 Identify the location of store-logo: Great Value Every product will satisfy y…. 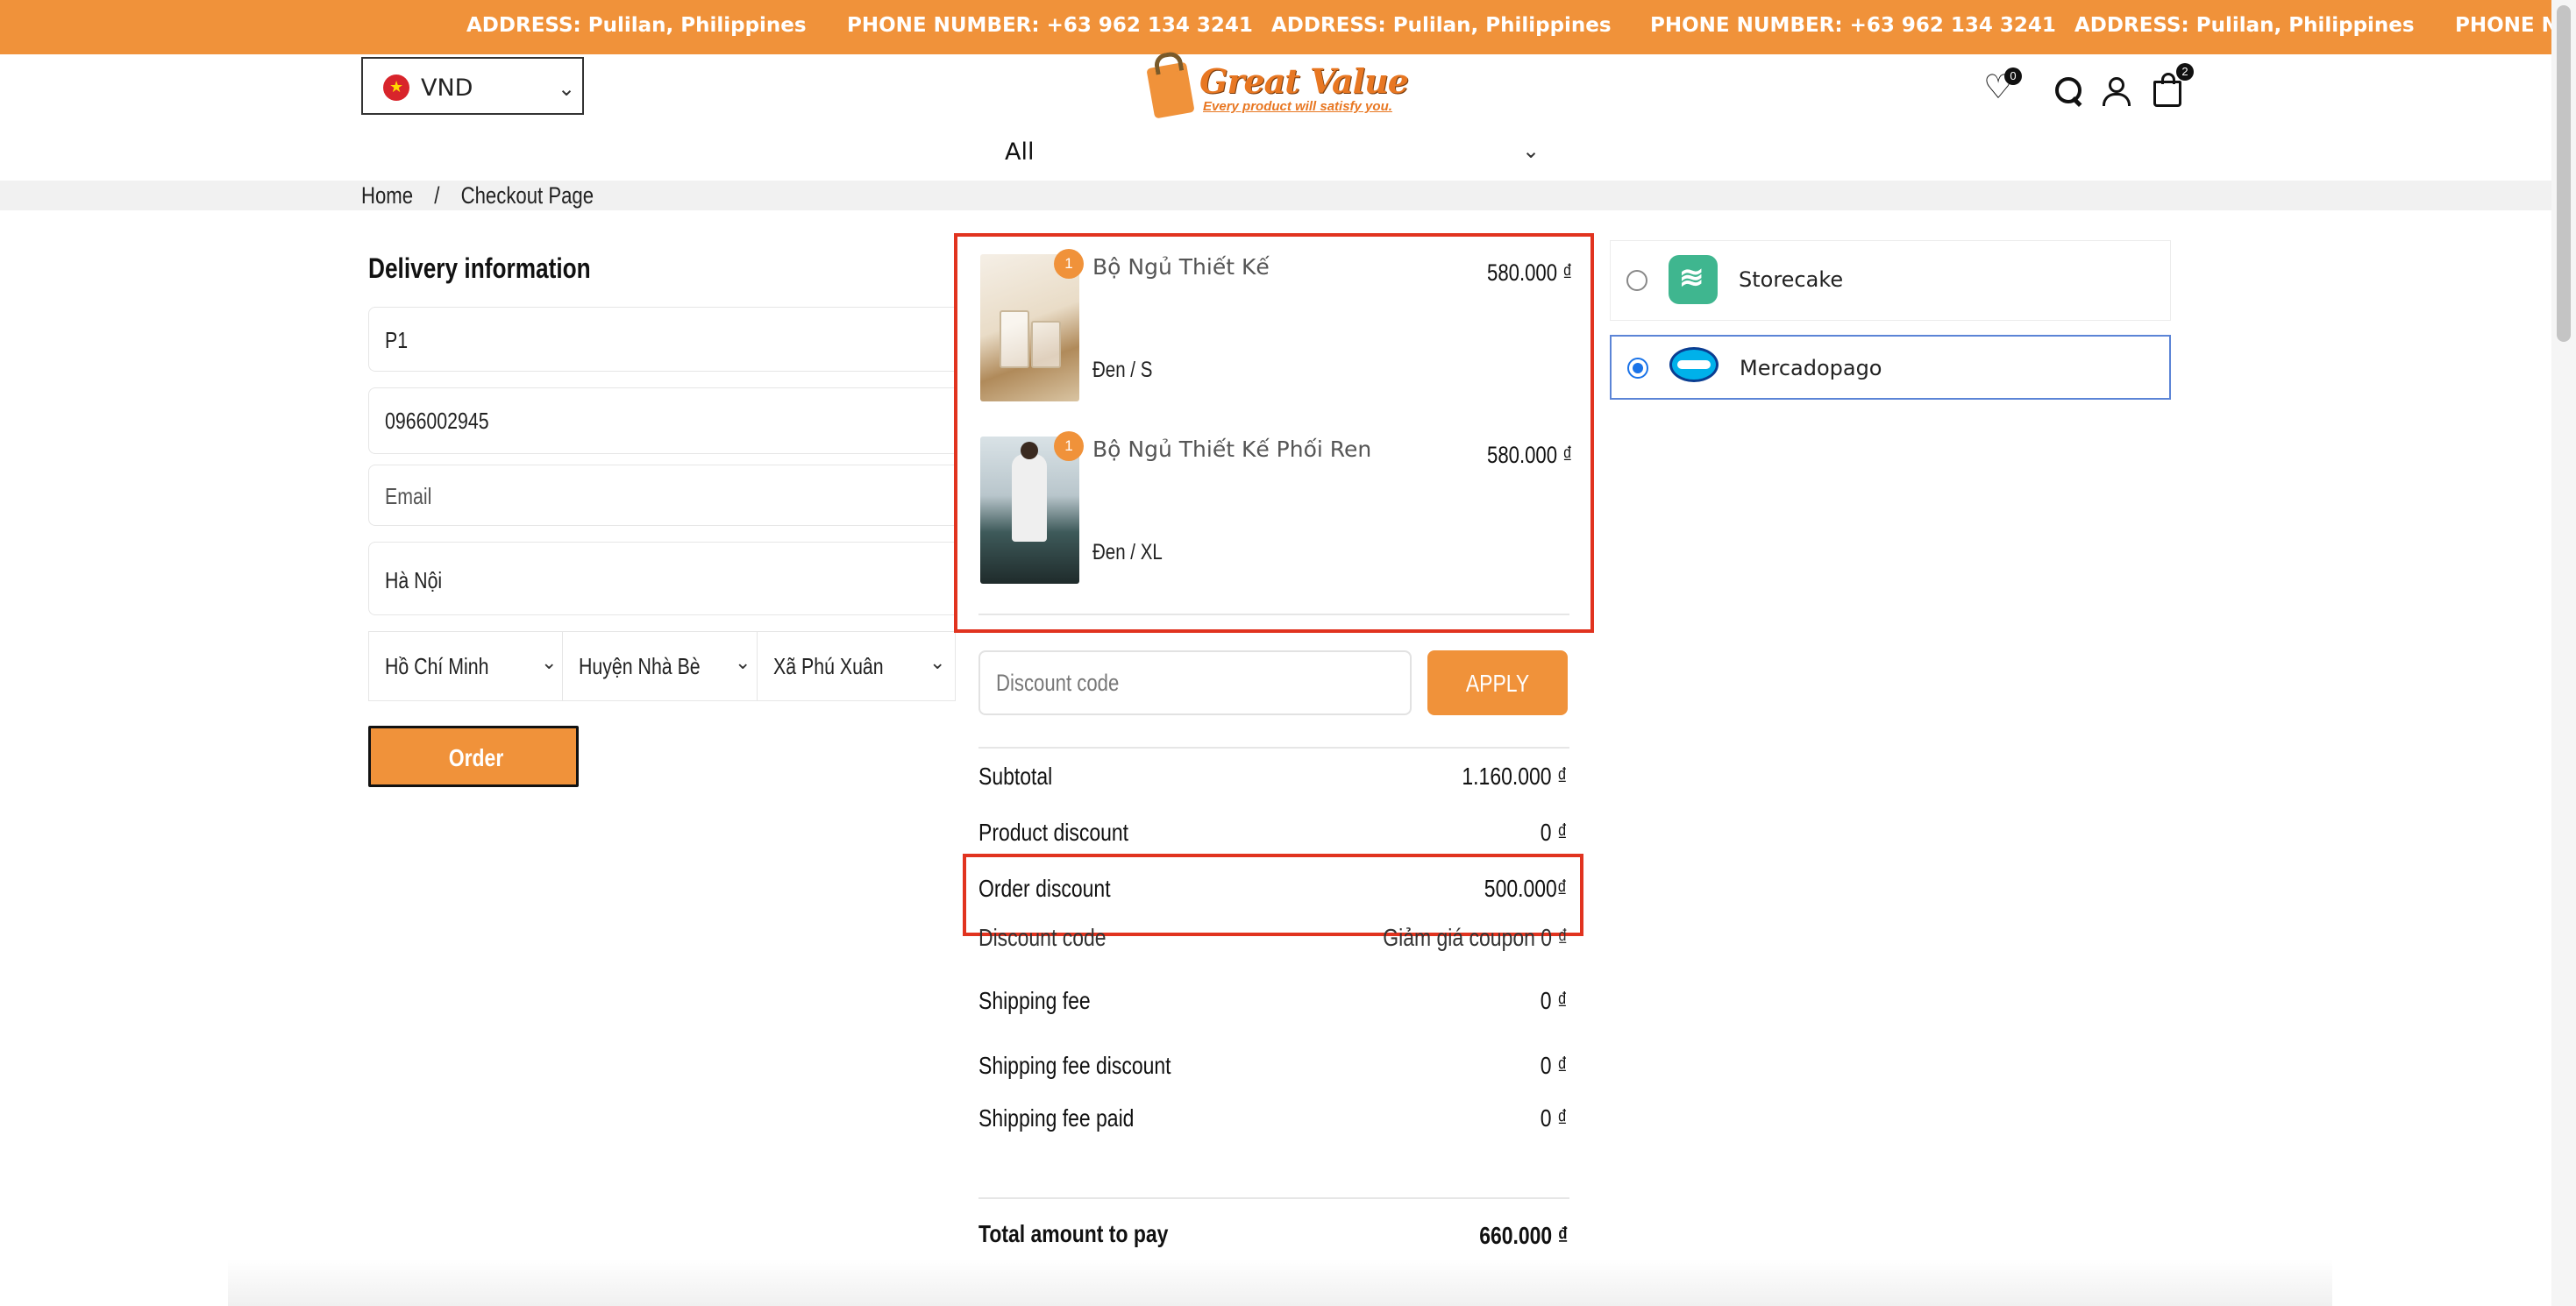
(1277, 92).